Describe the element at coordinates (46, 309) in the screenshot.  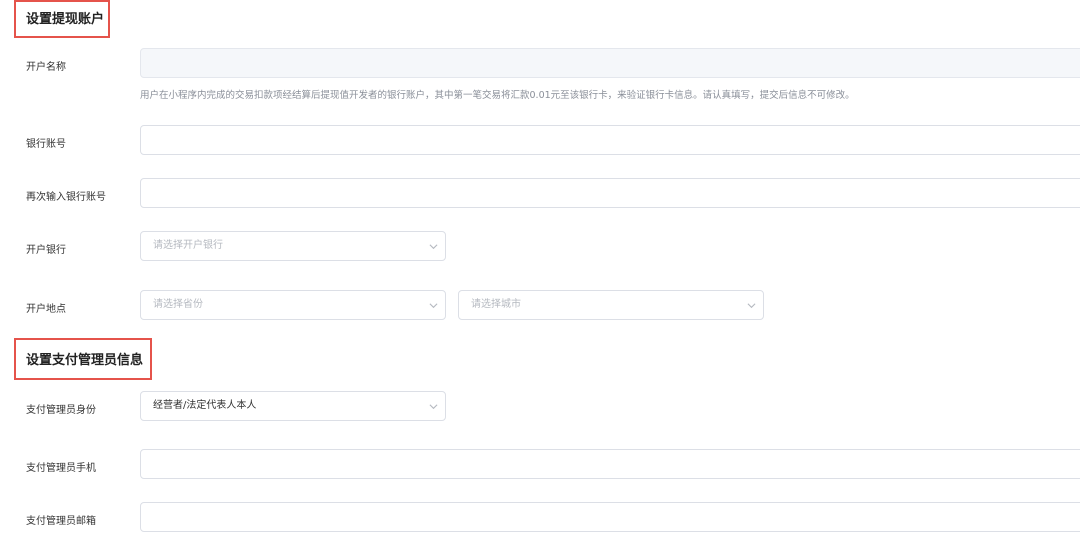
I see `location-label: 开户地点` at that location.